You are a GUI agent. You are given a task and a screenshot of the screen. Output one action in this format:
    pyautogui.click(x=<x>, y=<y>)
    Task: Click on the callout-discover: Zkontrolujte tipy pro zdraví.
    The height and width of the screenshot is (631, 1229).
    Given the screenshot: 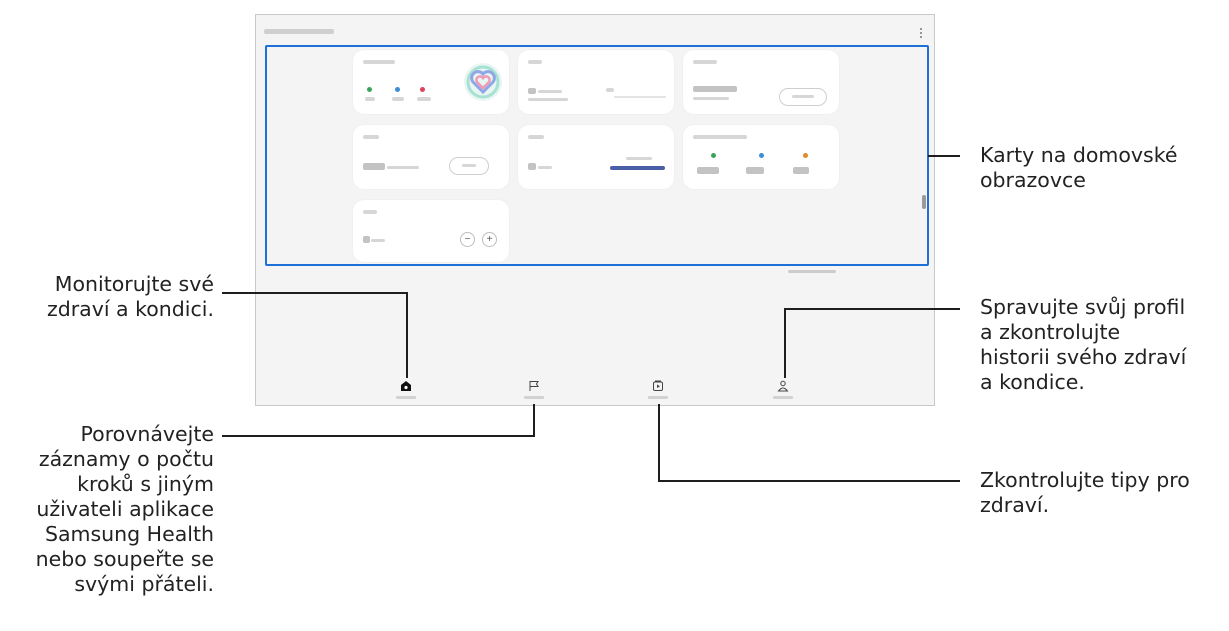 What is the action you would take?
    pyautogui.click(x=1085, y=492)
    